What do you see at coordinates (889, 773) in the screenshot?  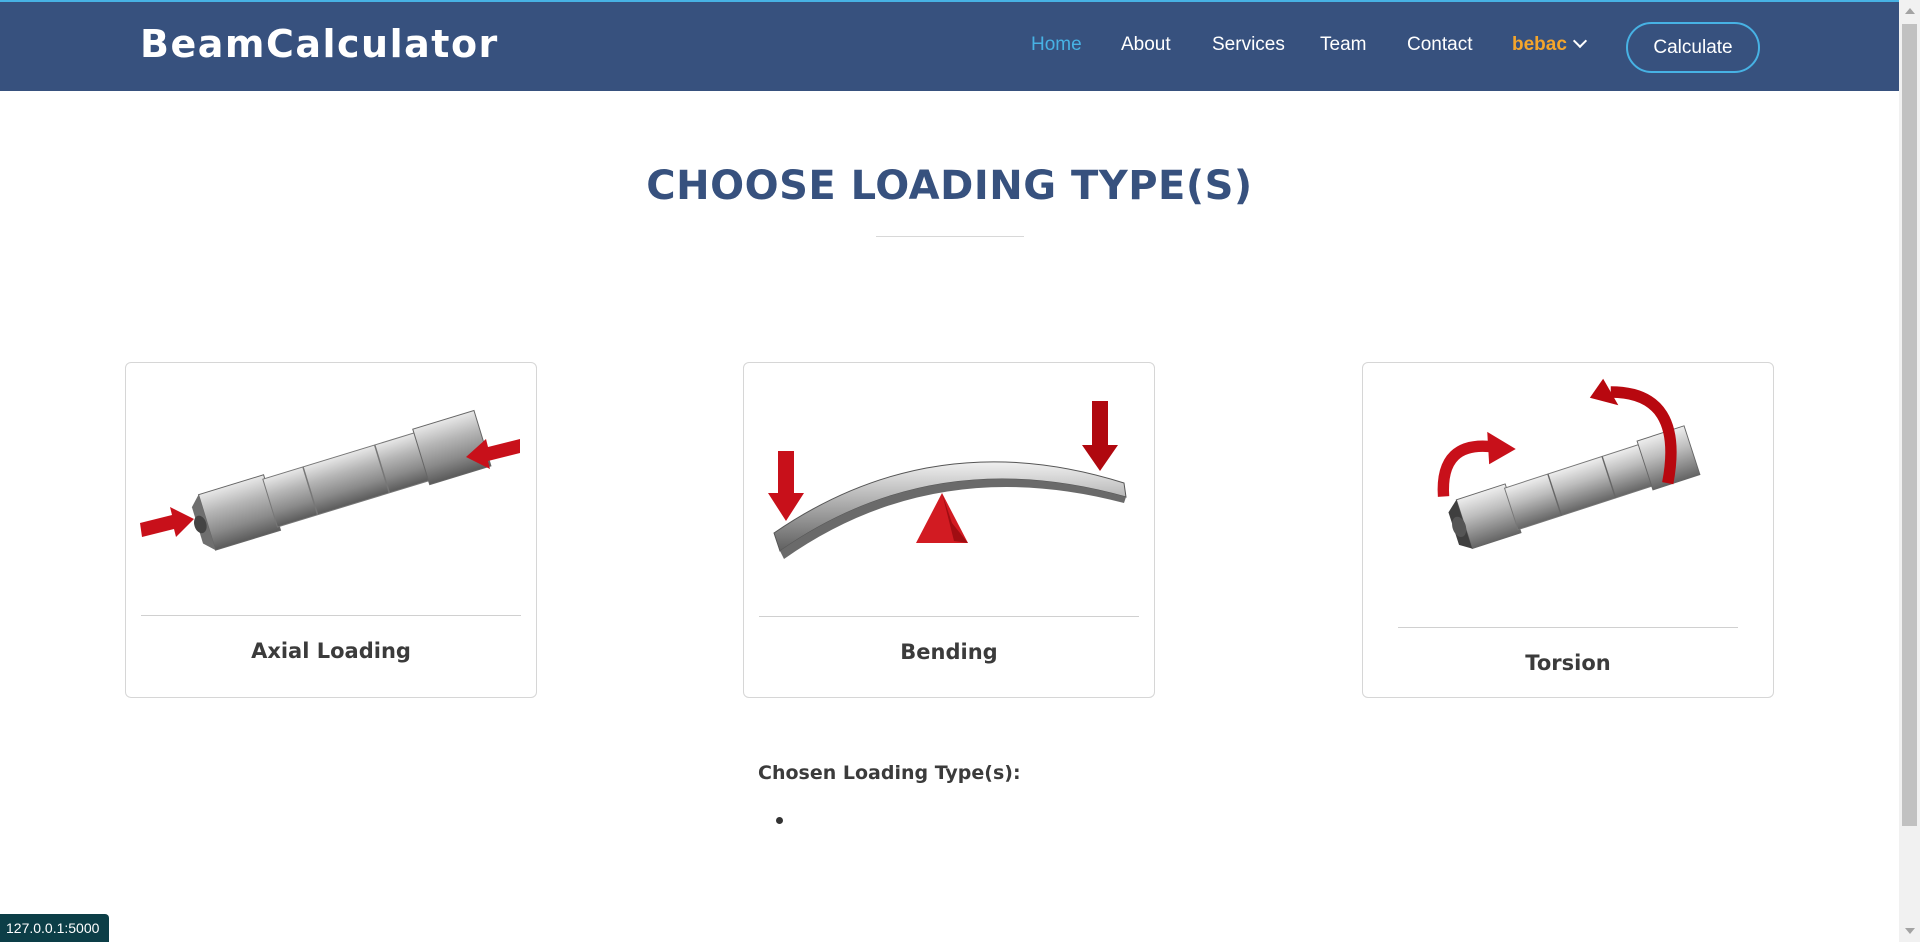 I see `chosen-loading-types-title: Chosen Loading Type(s):` at bounding box center [889, 773].